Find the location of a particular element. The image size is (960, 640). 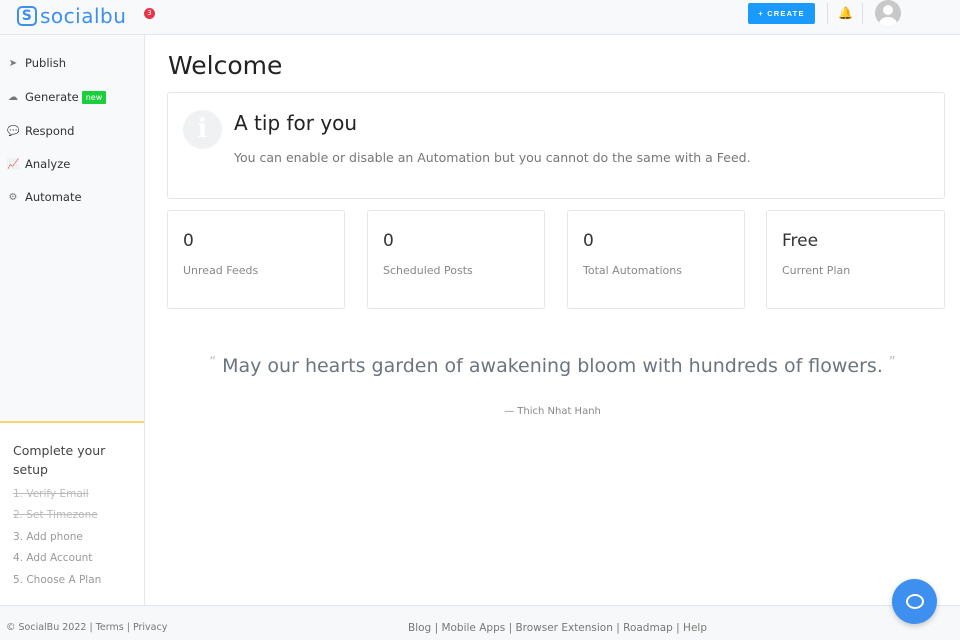

sidebar-item-generate: ☁ Generate new is located at coordinates (57, 97).